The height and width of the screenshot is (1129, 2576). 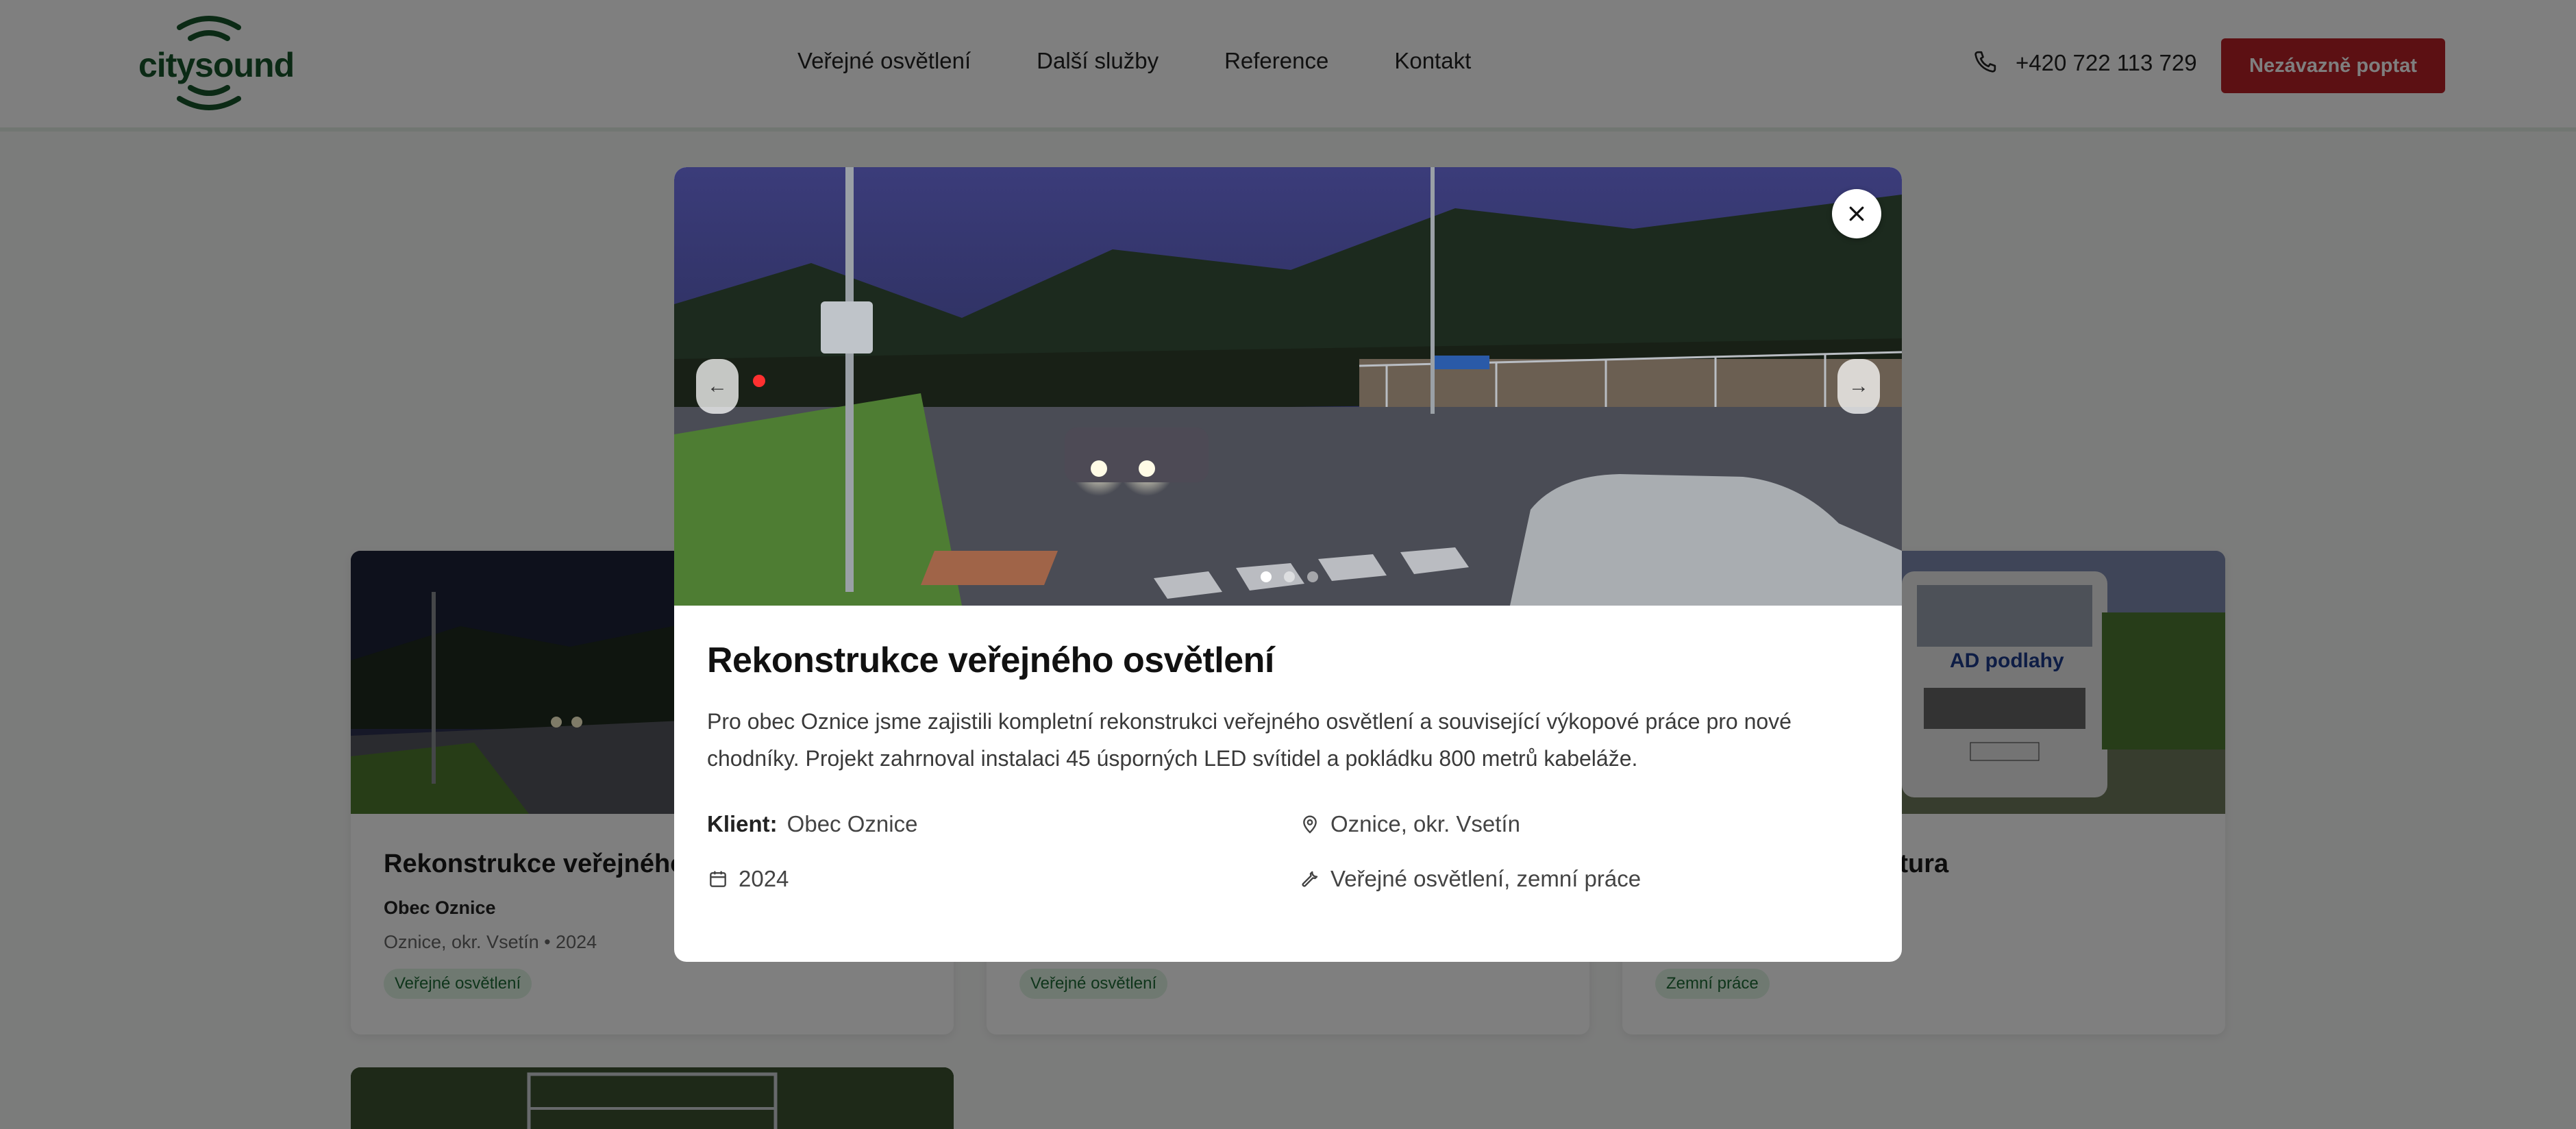 I want to click on previous-image-button: ←, so click(x=717, y=386).